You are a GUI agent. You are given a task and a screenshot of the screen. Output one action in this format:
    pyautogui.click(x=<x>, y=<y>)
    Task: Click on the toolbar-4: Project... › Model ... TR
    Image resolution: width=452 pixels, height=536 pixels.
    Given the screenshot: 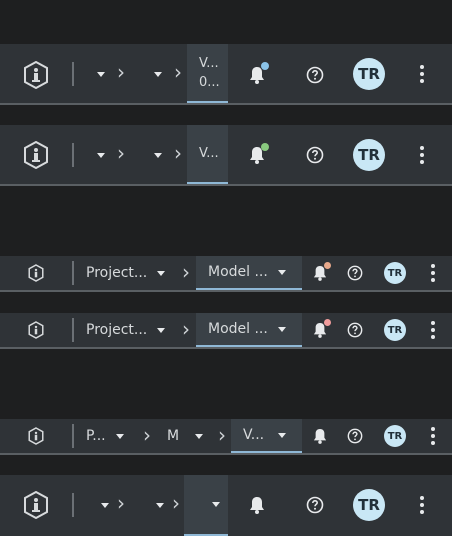 What is the action you would take?
    pyautogui.click(x=226, y=331)
    